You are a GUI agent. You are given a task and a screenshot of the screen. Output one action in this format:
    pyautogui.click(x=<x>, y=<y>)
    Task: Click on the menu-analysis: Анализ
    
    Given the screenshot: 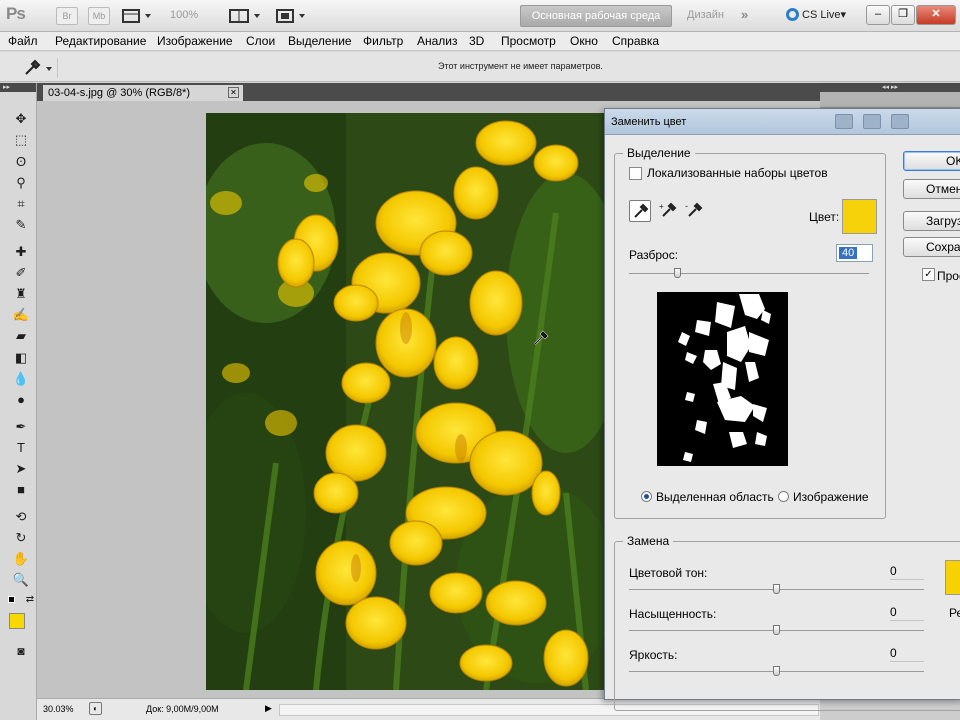 What is the action you would take?
    pyautogui.click(x=437, y=41)
    